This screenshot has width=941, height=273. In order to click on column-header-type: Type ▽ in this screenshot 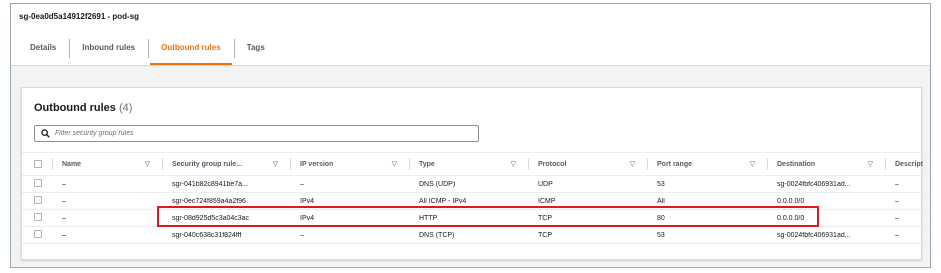, I will do `click(468, 164)`.